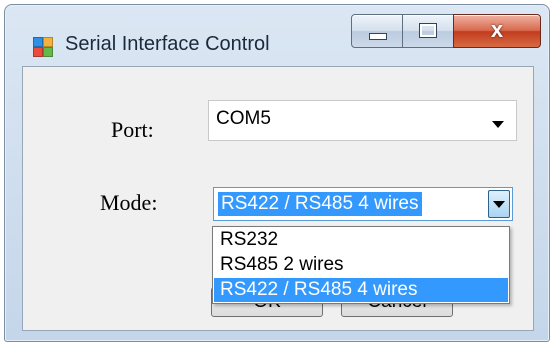 This screenshot has height=347, width=558. I want to click on port-select: COM5, so click(362, 120).